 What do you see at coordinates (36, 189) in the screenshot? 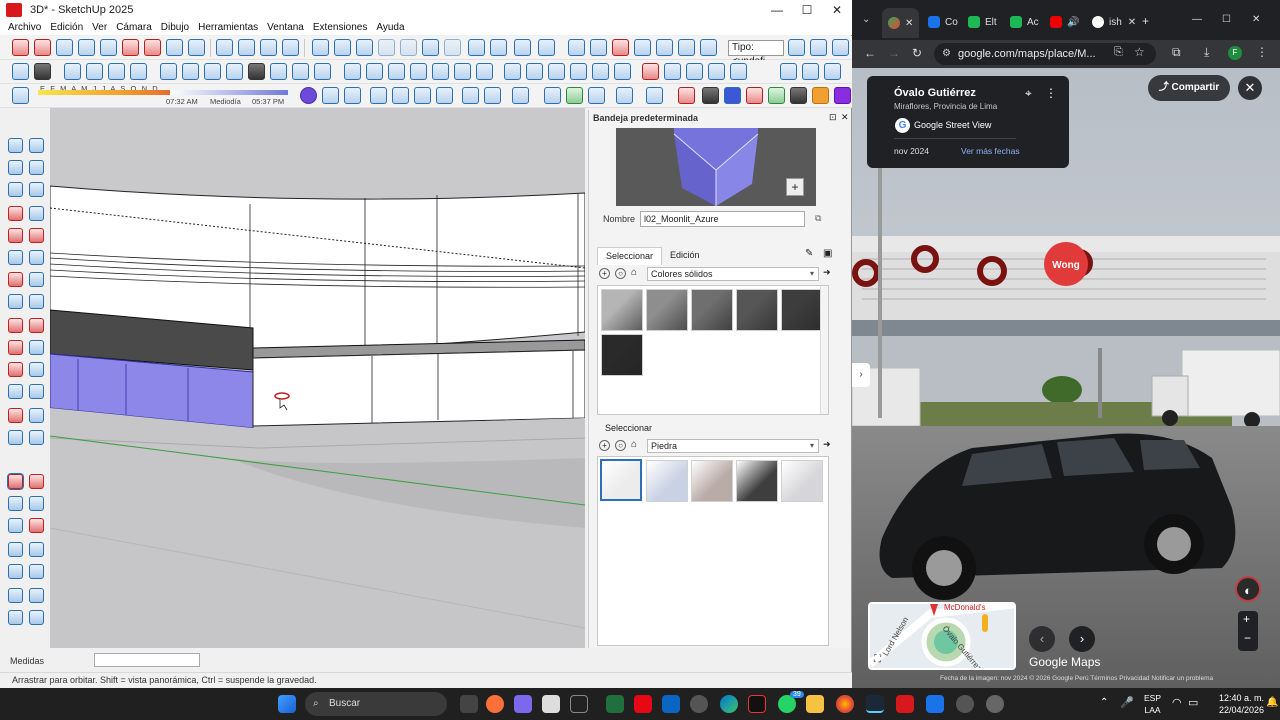
I see `shape-icon` at bounding box center [36, 189].